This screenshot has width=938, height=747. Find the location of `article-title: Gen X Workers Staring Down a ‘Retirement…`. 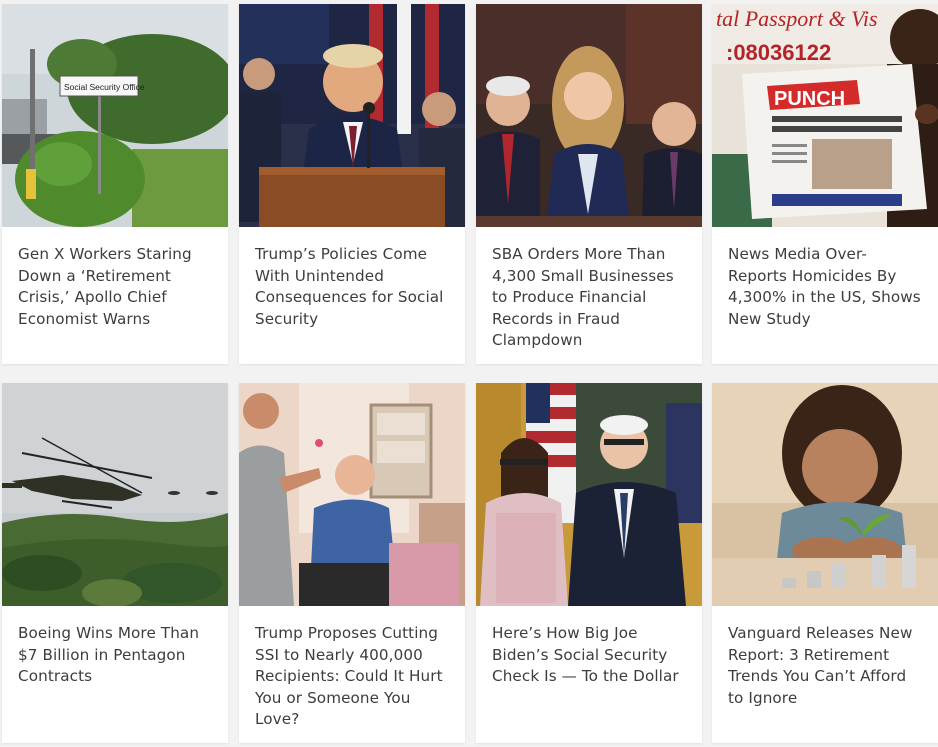

article-title: Gen X Workers Staring Down a ‘Retirement… is located at coordinates (115, 278).